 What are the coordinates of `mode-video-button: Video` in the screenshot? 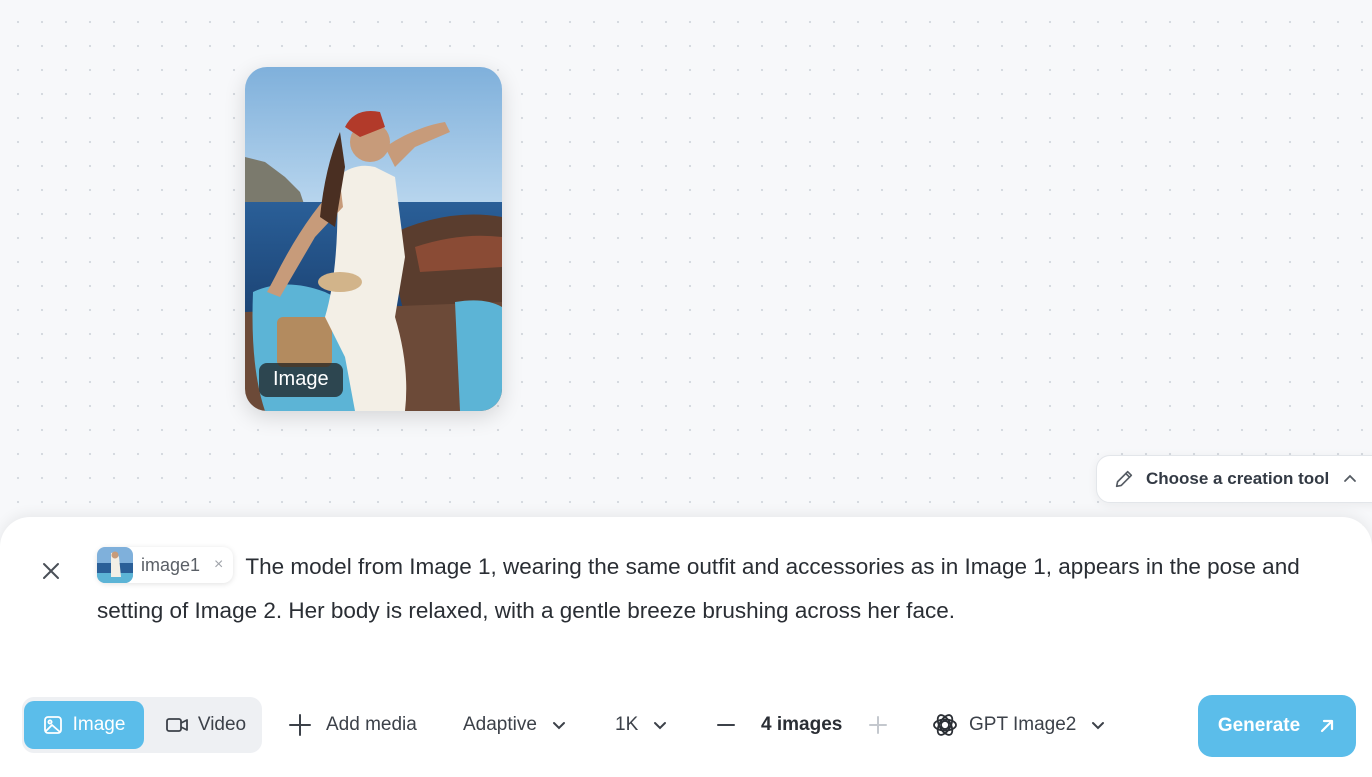 It's located at (206, 725).